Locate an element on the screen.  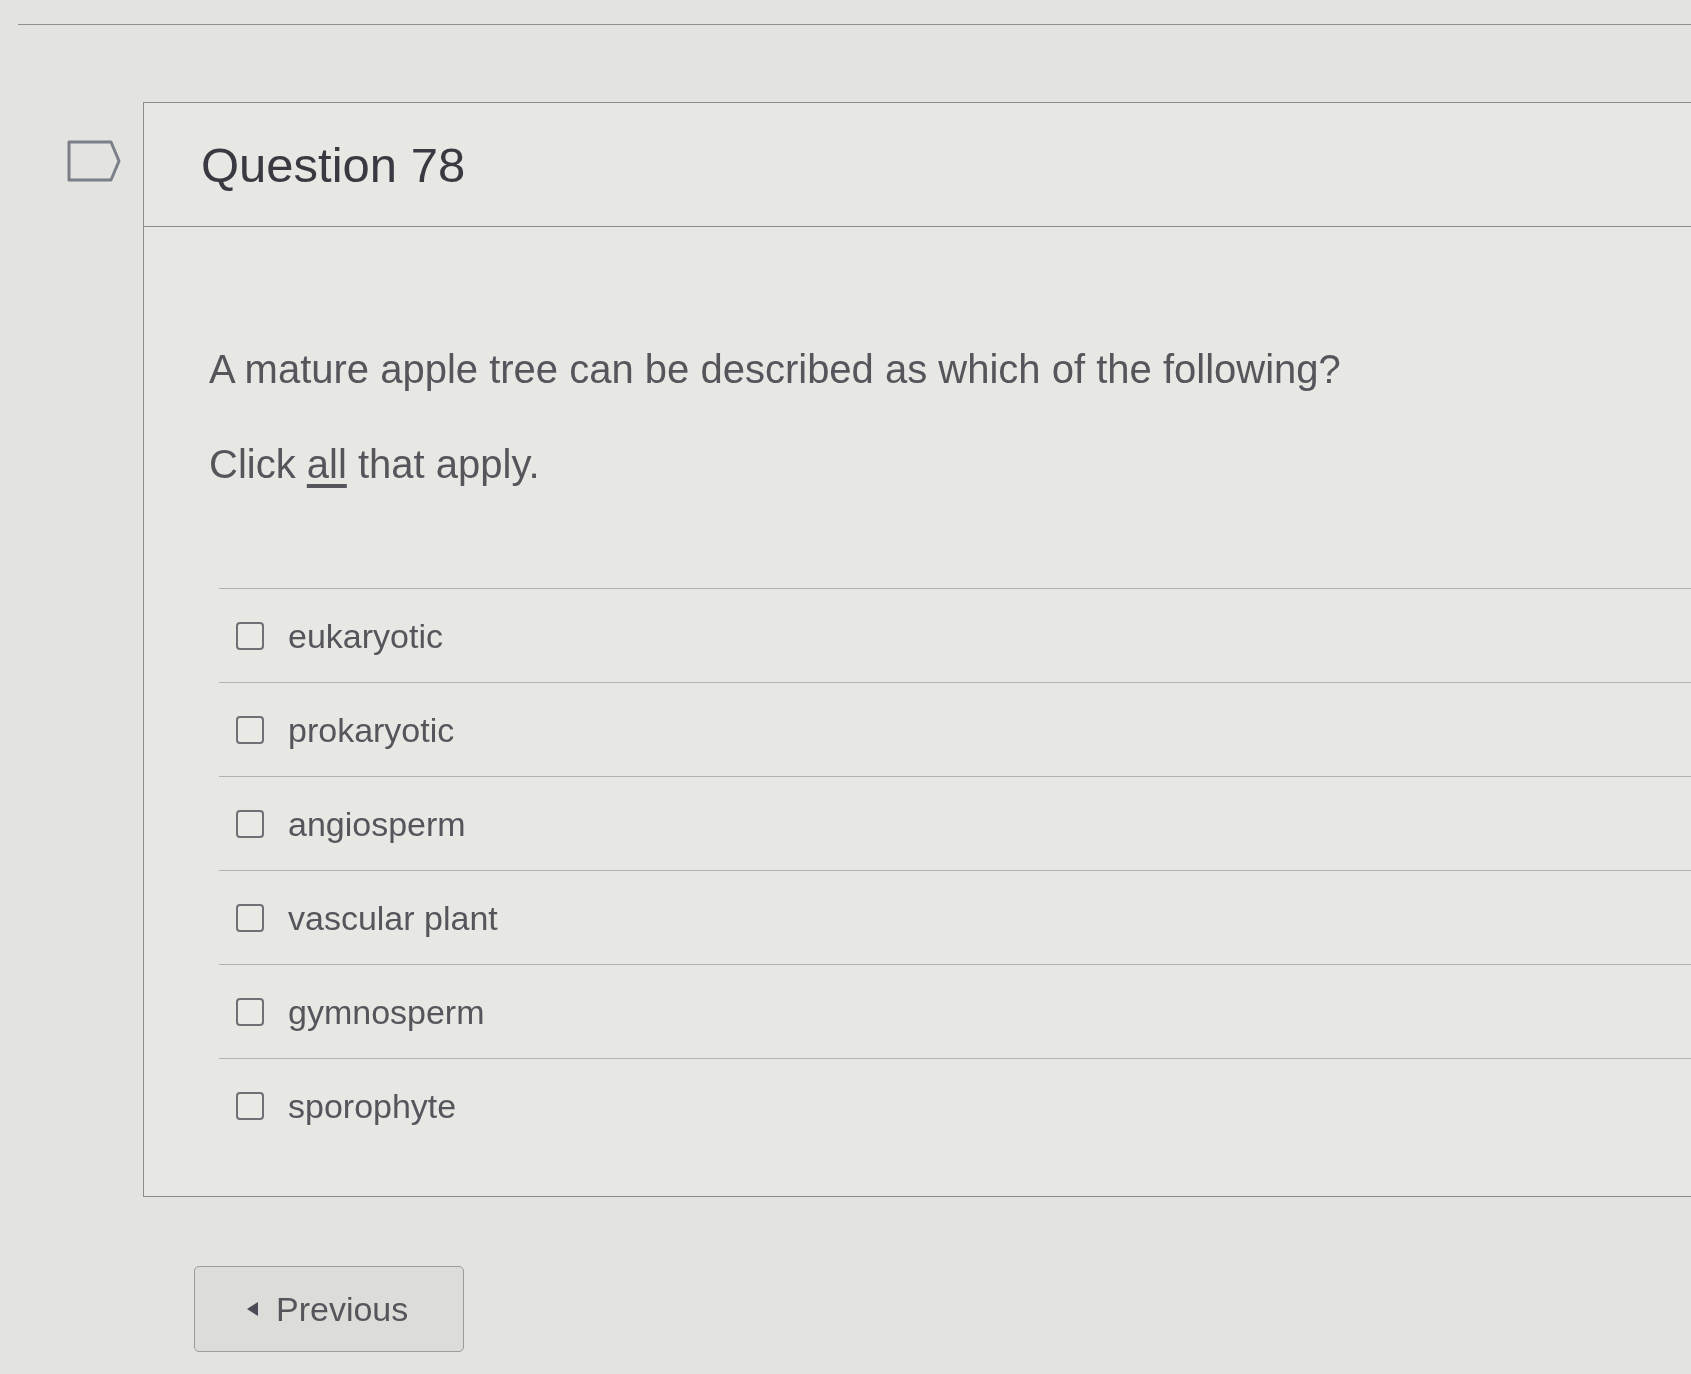
option-label: prokaryotic is located at coordinates (371, 729).